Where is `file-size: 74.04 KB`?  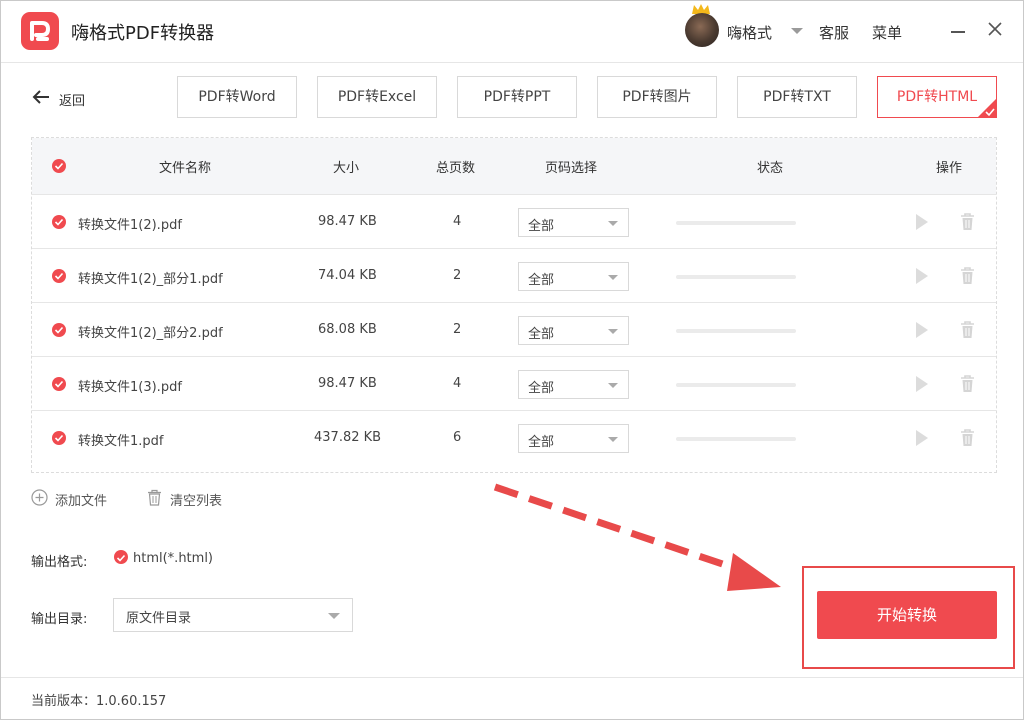
file-size: 74.04 KB is located at coordinates (347, 275).